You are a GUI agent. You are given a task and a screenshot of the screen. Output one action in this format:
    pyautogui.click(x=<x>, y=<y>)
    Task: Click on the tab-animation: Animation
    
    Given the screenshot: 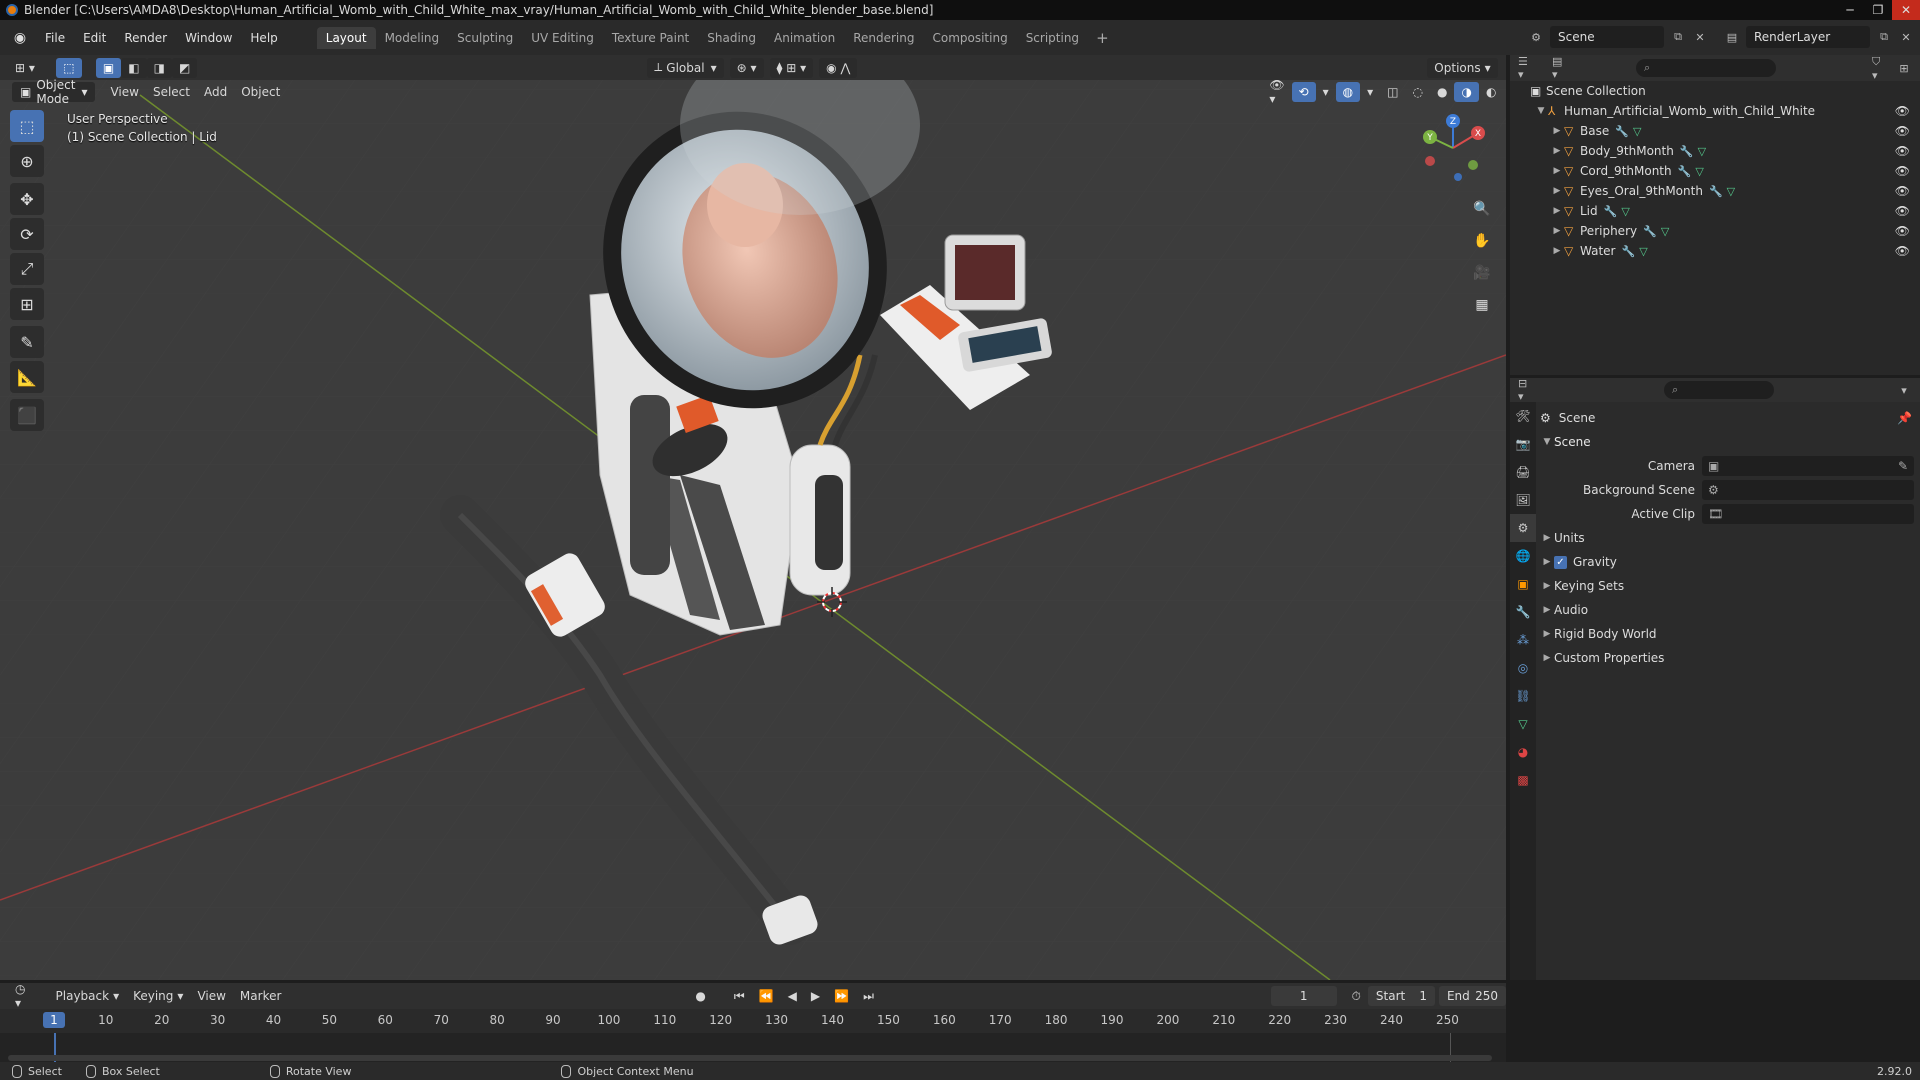 What is the action you would take?
    pyautogui.click(x=804, y=38)
    